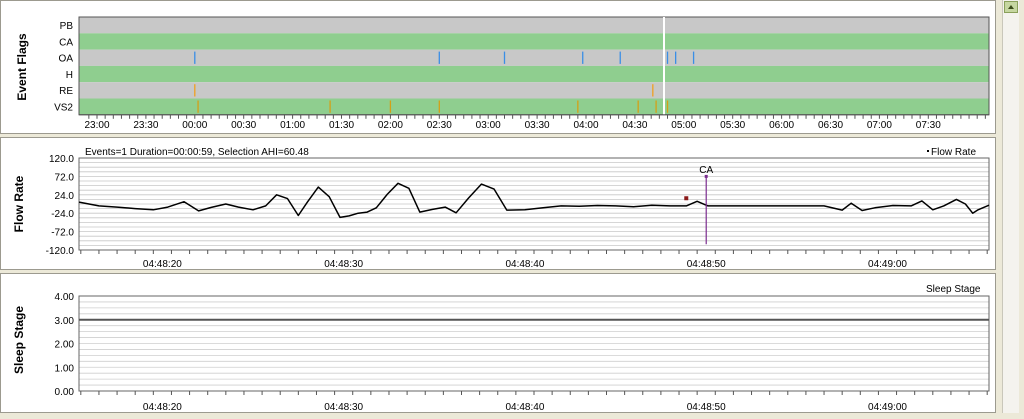  Describe the element at coordinates (65, 368) in the screenshot. I see `sleep-y-tick-label: 1.00` at that location.